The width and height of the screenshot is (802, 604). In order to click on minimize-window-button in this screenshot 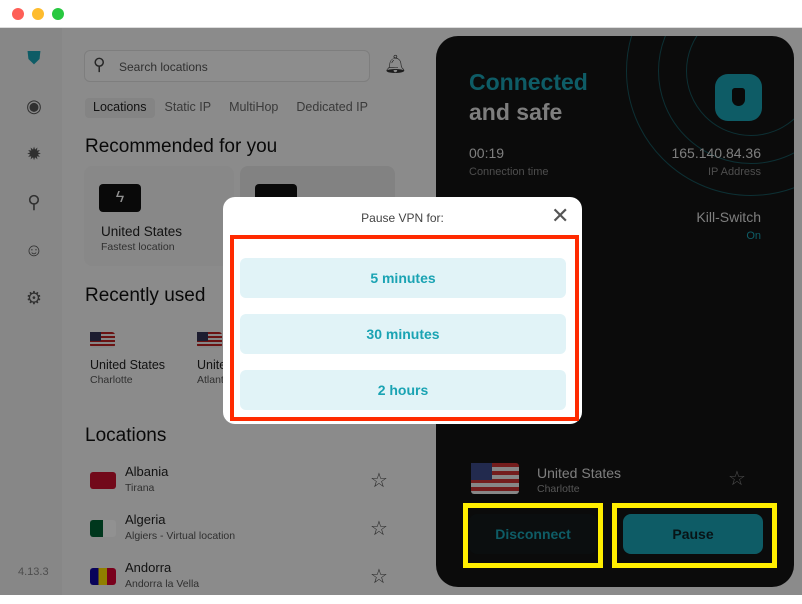, I will do `click(38, 14)`.